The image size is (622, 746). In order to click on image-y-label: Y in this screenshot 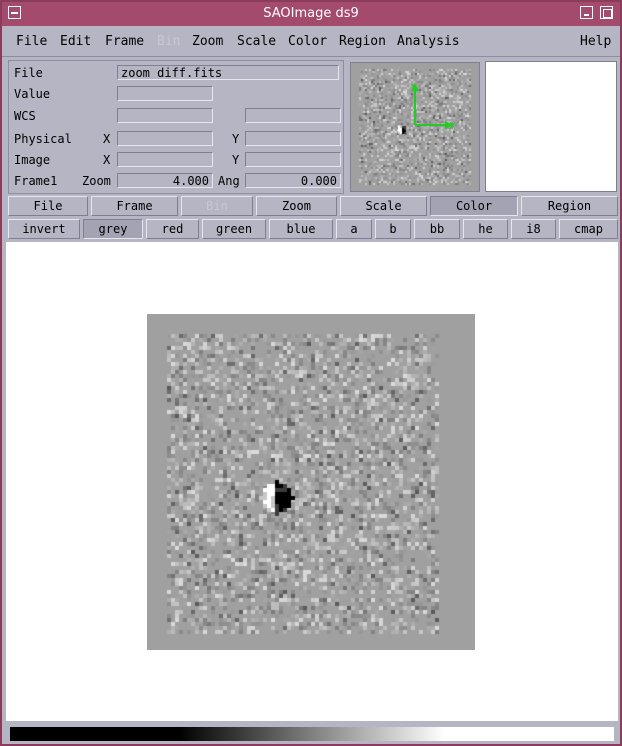, I will do `click(236, 160)`.